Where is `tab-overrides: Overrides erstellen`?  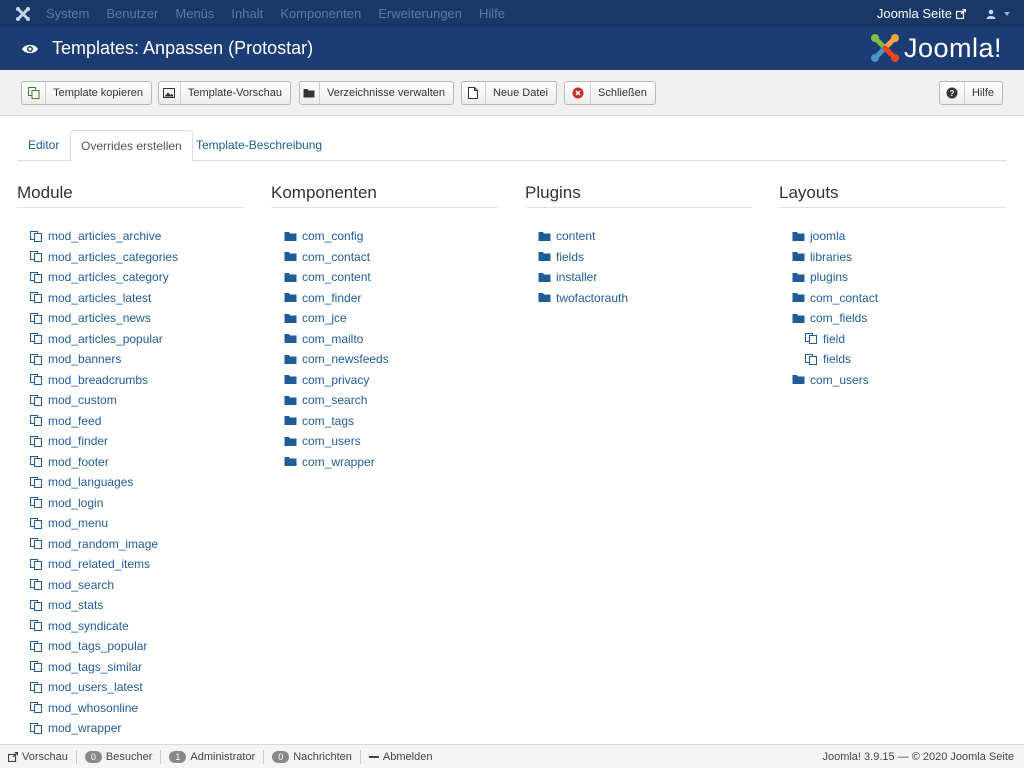
tab-overrides: Overrides erstellen is located at coordinates (131, 146).